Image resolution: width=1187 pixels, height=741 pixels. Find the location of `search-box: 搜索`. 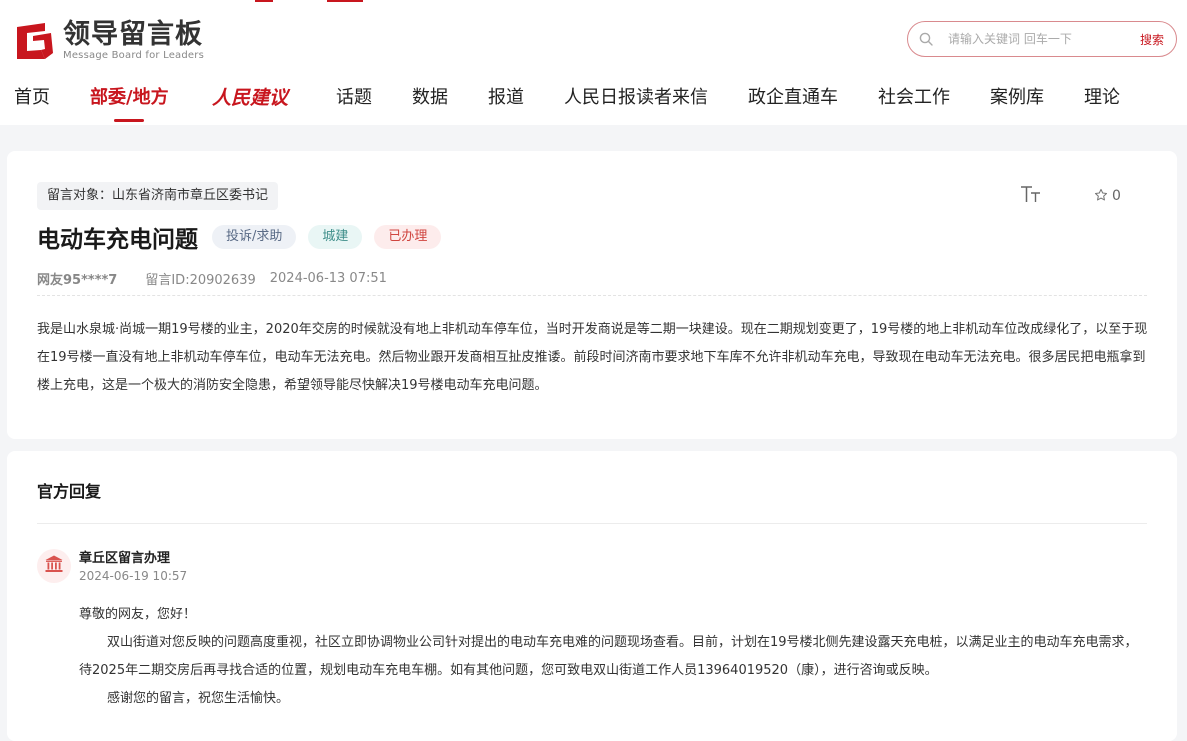

search-box: 搜索 is located at coordinates (1042, 39).